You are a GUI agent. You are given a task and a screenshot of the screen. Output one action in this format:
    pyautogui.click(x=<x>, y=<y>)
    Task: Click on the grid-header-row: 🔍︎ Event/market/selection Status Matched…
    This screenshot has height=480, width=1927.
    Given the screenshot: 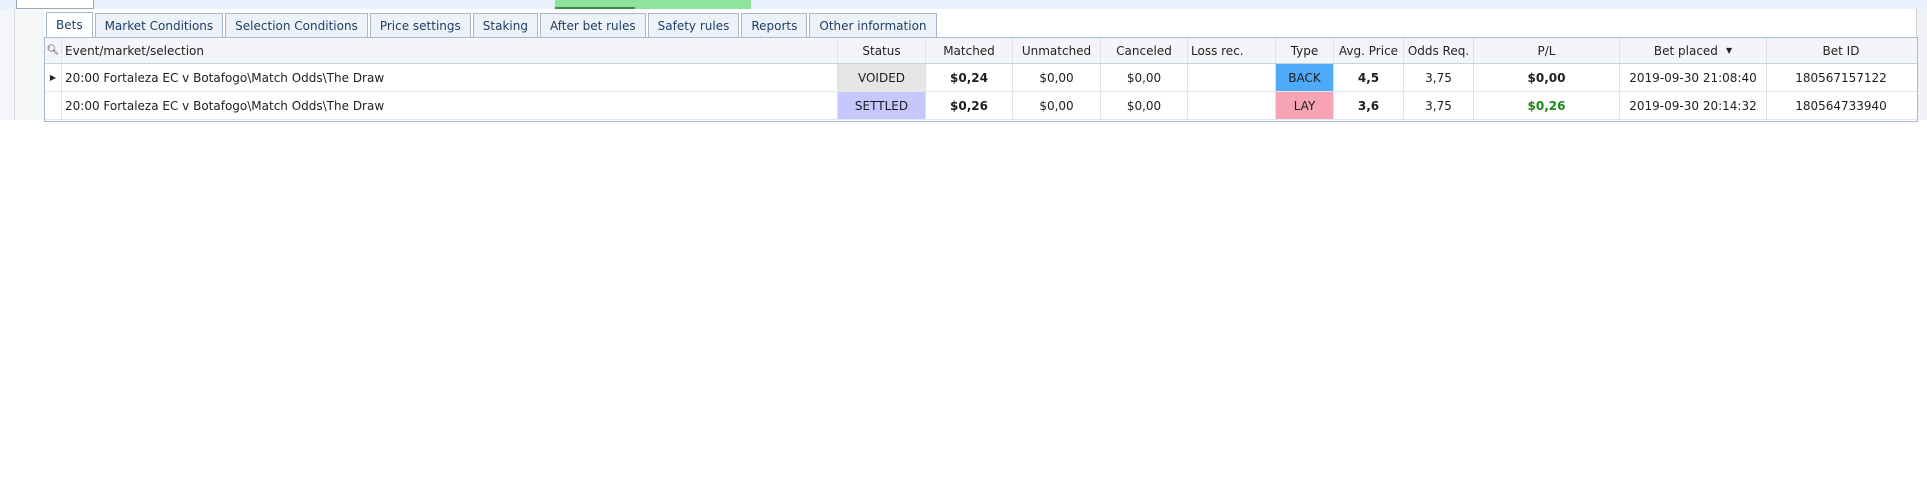 What is the action you would take?
    pyautogui.click(x=981, y=51)
    